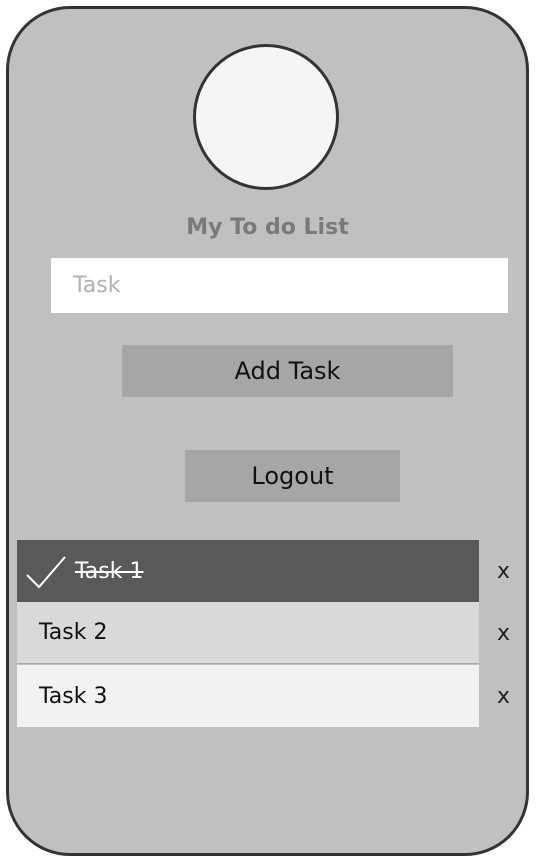  What do you see at coordinates (292, 476) in the screenshot?
I see `logout-button: Logout` at bounding box center [292, 476].